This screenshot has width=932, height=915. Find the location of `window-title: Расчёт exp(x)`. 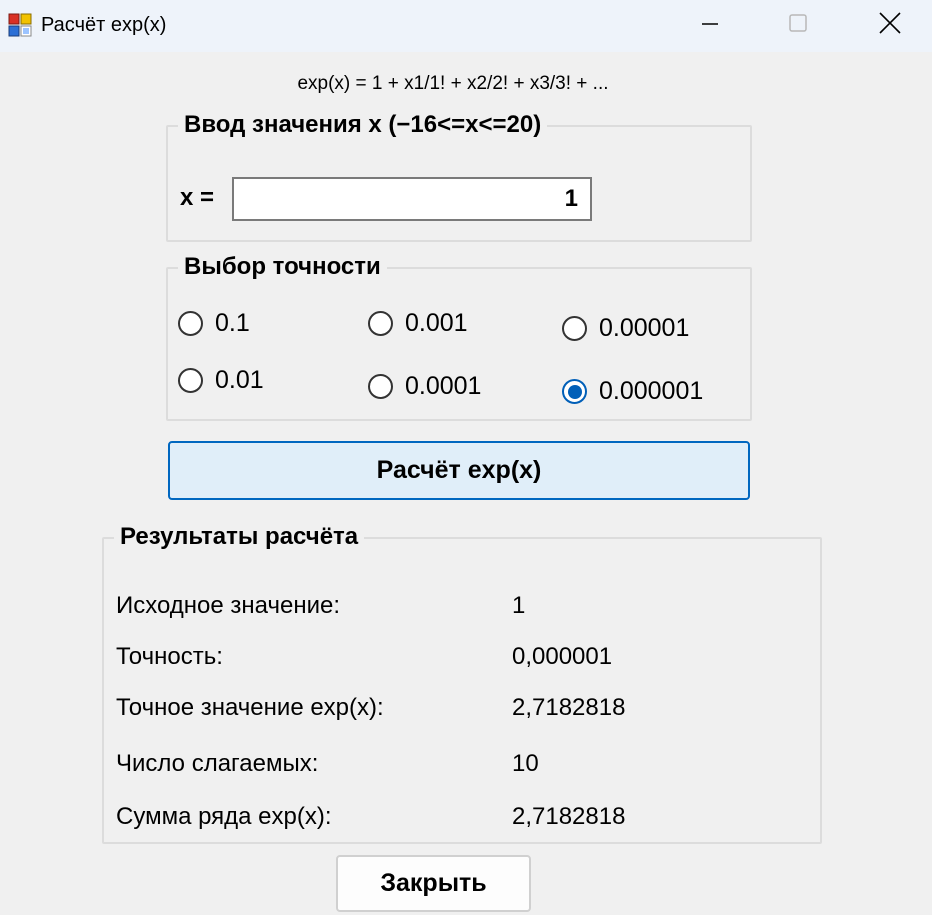

window-title: Расчёт exp(x) is located at coordinates (104, 25).